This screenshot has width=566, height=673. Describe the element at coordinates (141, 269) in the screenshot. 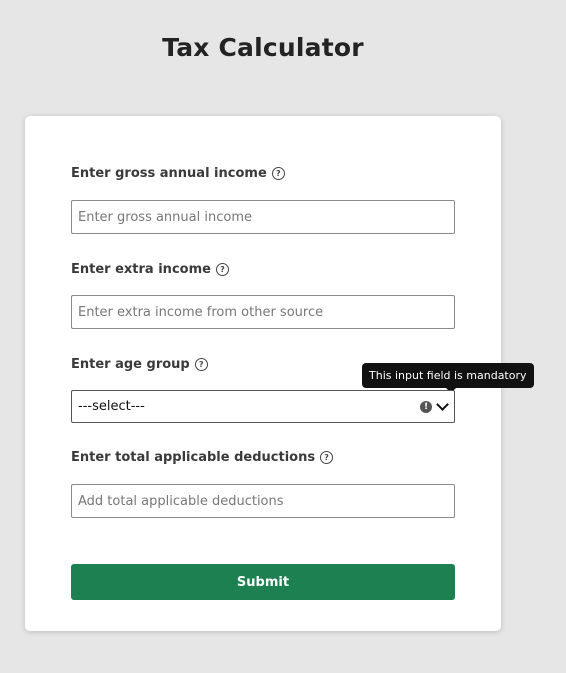

I see `extra-income-label-text: Enter extra income` at that location.